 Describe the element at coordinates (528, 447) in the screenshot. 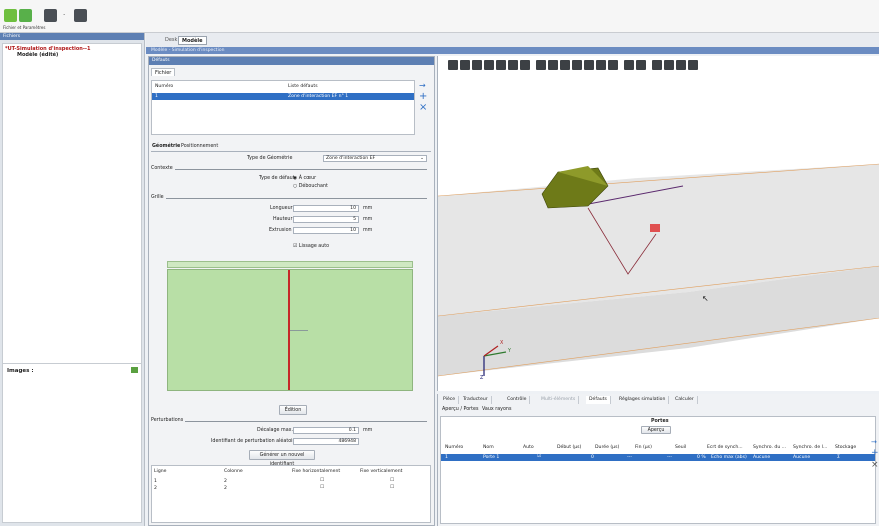

I see `col-auto: Auto` at that location.